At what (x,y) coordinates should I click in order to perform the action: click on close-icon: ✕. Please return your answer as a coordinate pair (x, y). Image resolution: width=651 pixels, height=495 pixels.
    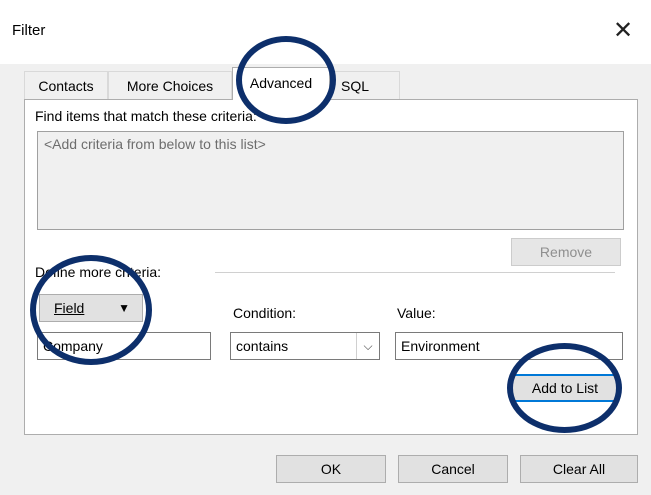
    Looking at the image, I should click on (623, 31).